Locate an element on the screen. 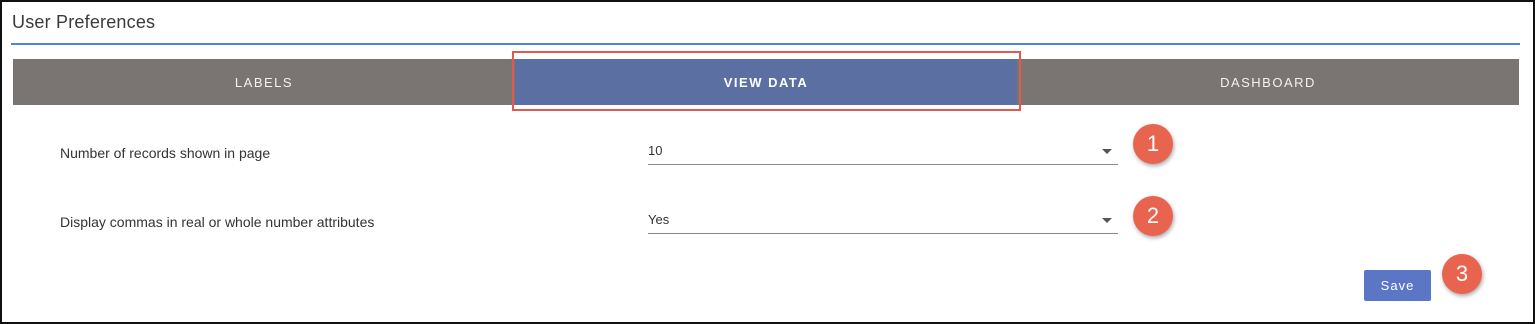 The height and width of the screenshot is (324, 1535). callout-badge-2: 2 is located at coordinates (1153, 216).